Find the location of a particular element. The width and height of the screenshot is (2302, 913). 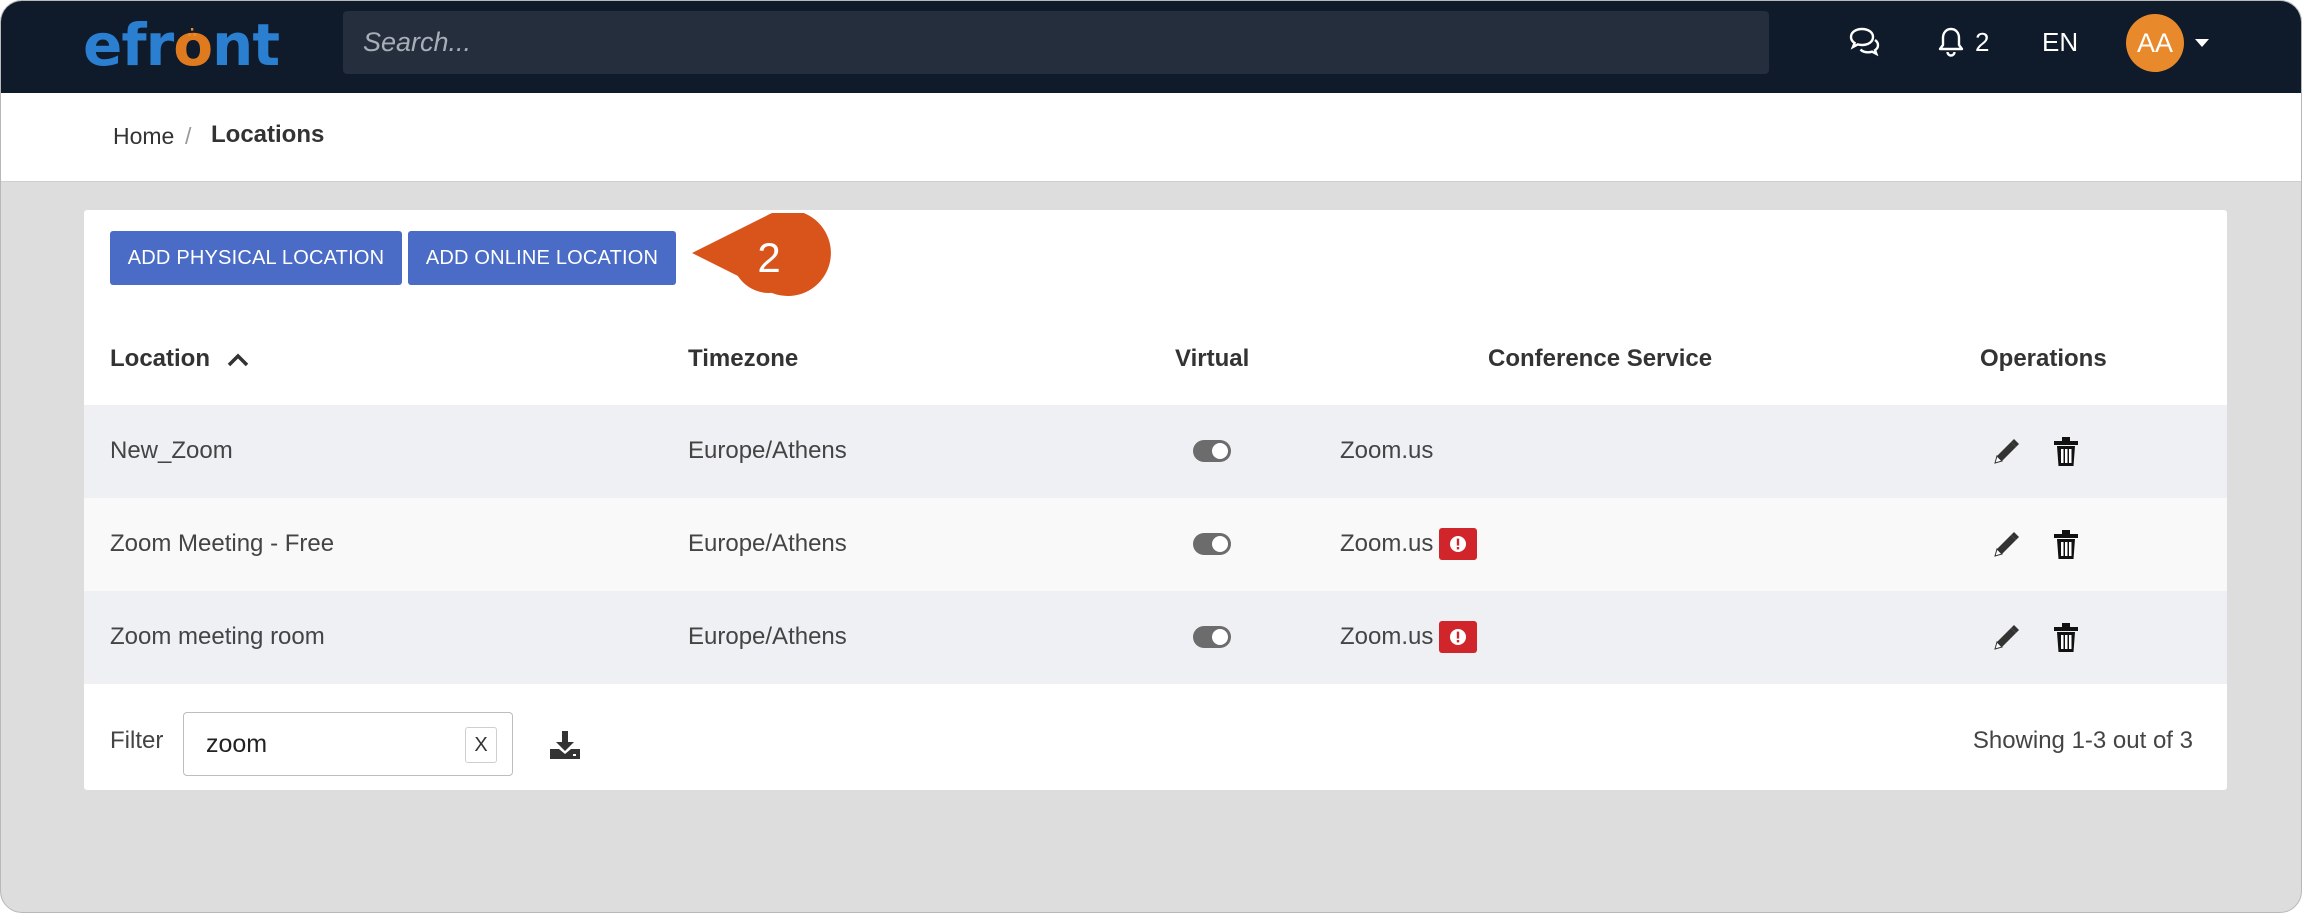

page-title: Locations is located at coordinates (268, 134).